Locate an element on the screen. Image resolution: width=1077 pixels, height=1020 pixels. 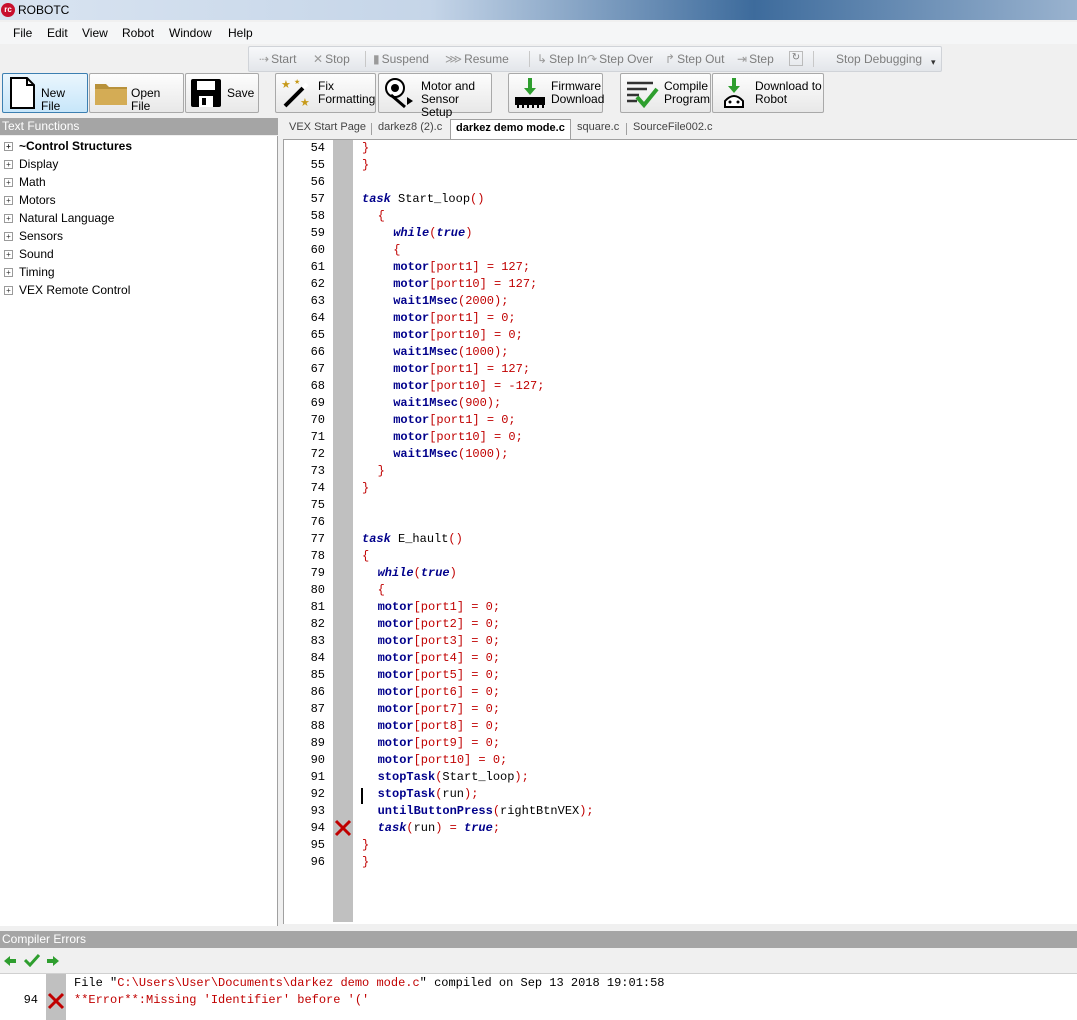
code-line: stopTask(Start_loop); is located at coordinates (453, 777).